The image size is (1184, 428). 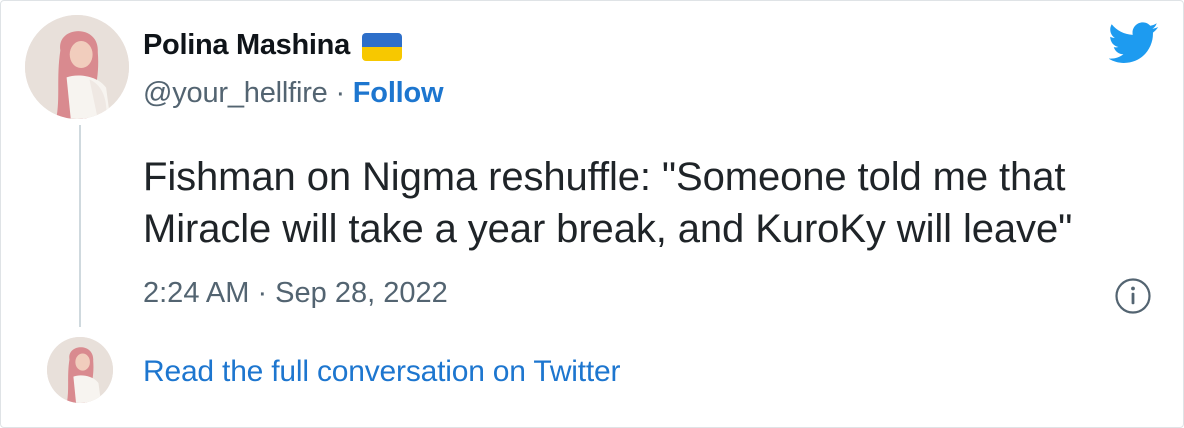 What do you see at coordinates (246, 45) in the screenshot?
I see `author-name: Polina Mashina` at bounding box center [246, 45].